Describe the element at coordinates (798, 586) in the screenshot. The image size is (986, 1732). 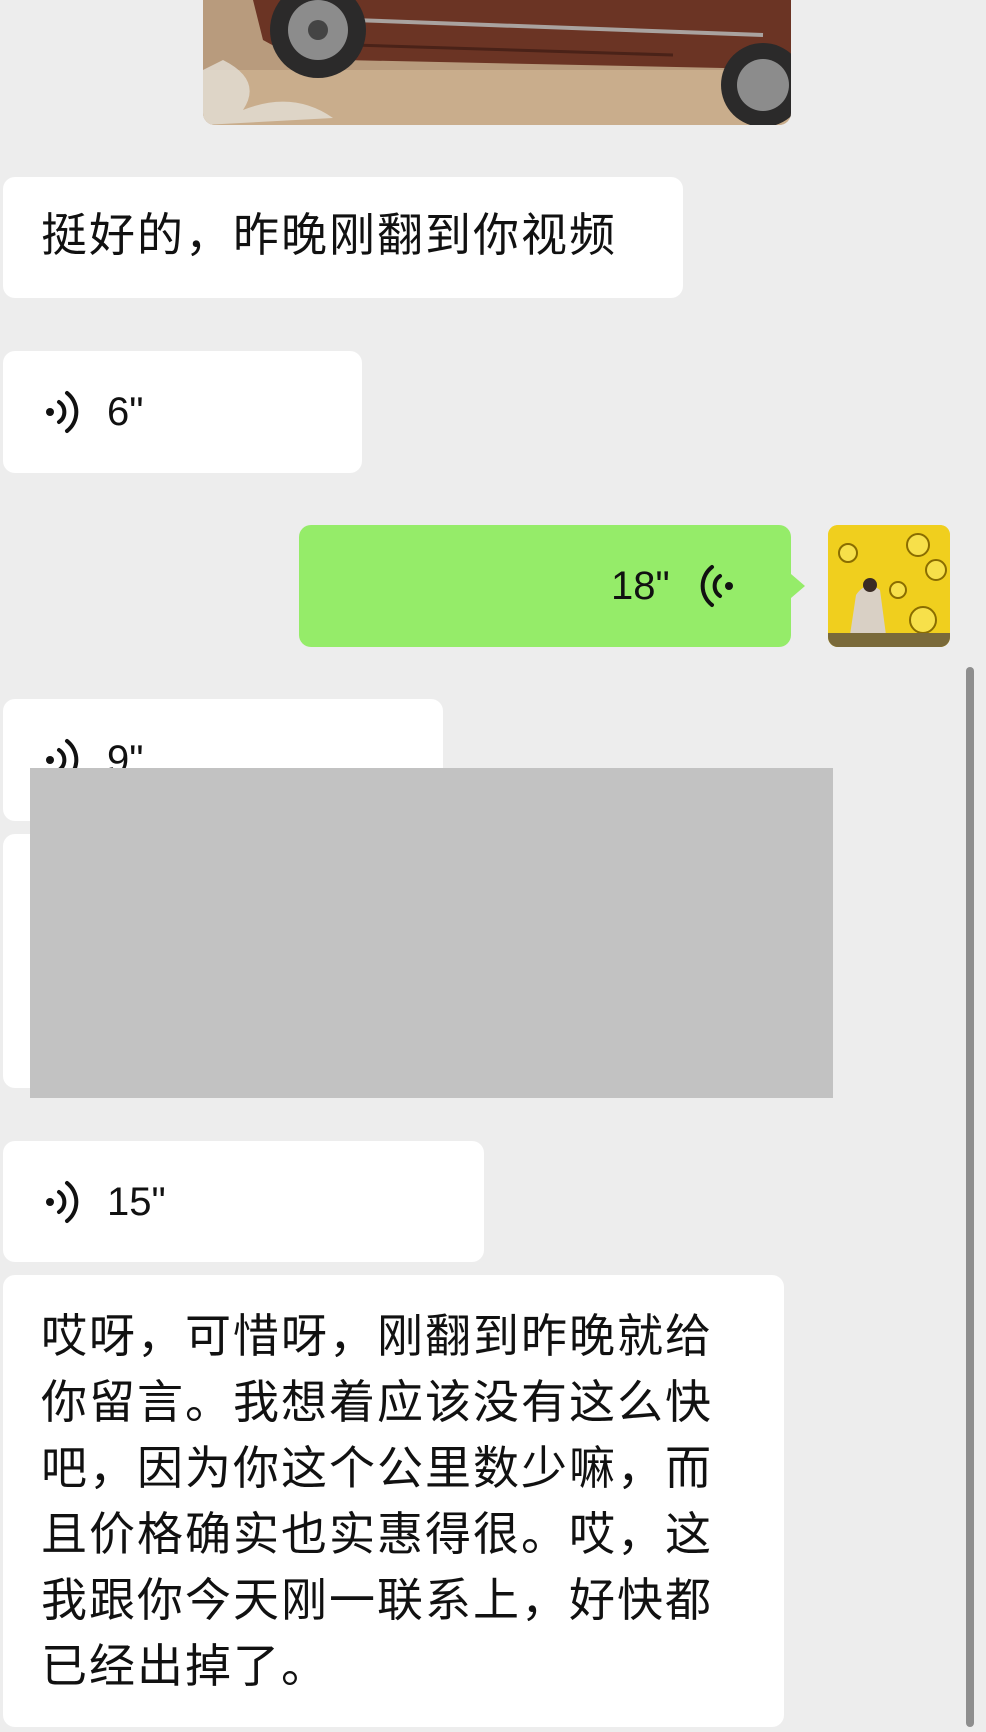
I see `bubble-tail` at that location.